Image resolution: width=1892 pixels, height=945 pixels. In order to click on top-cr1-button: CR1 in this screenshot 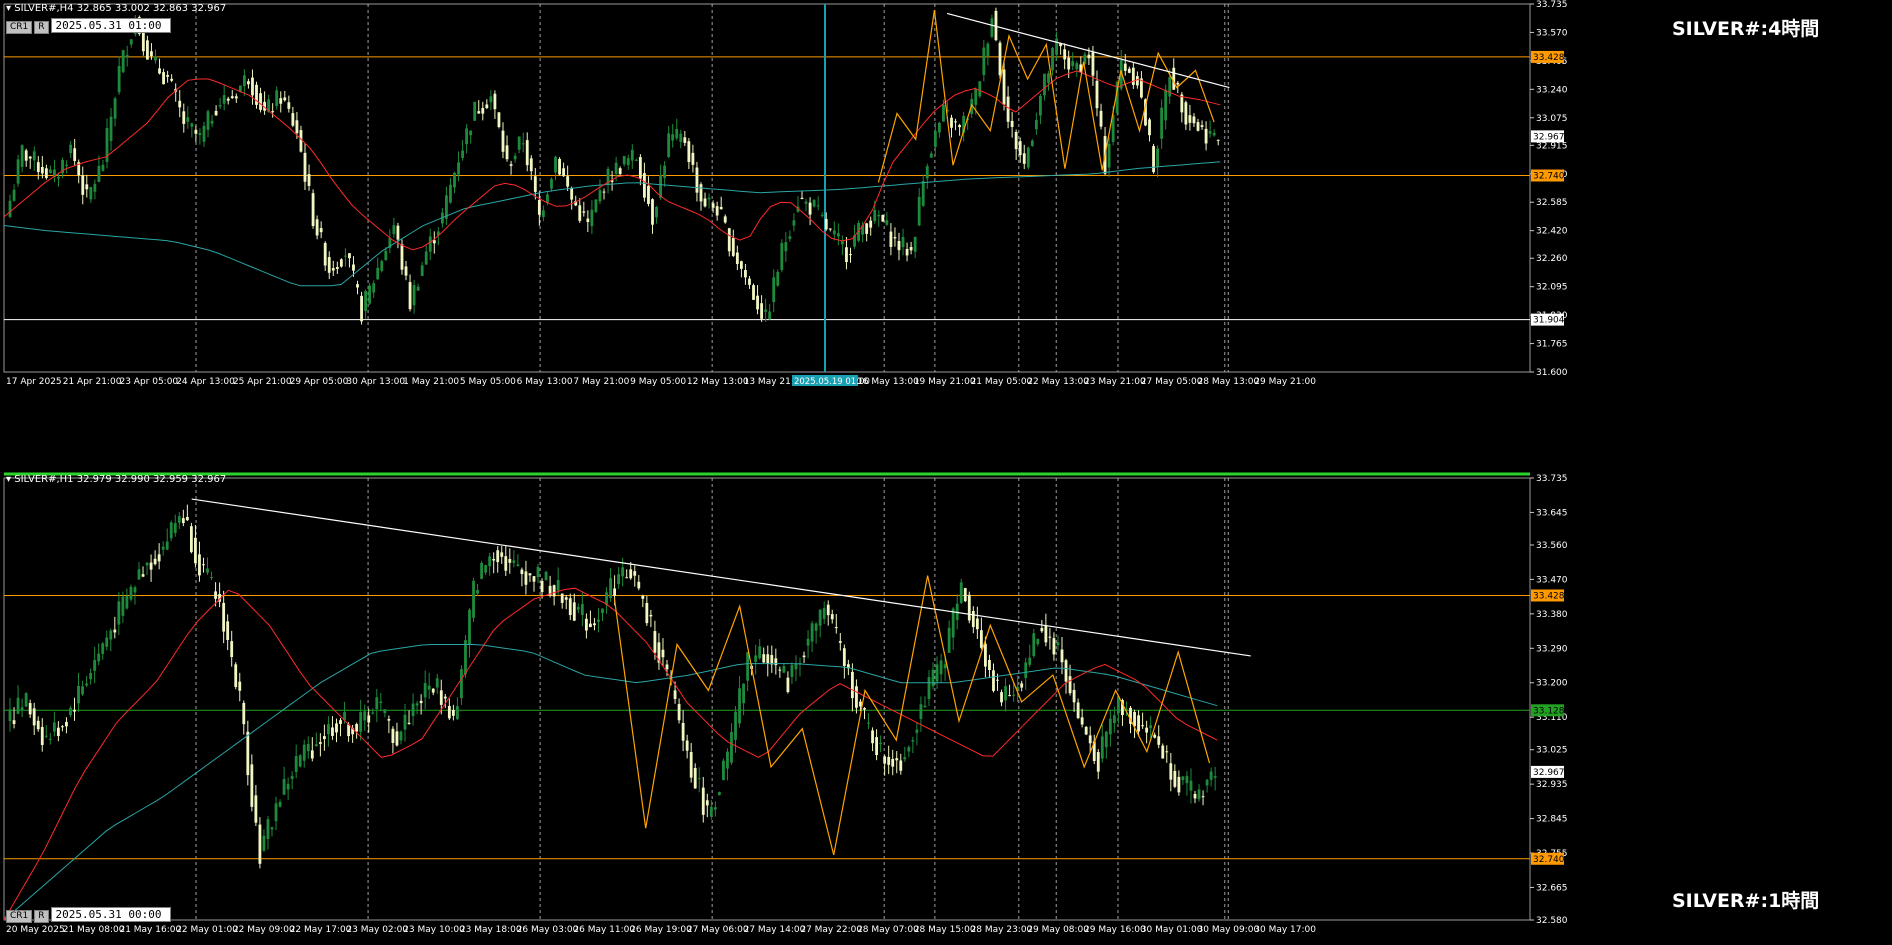, I will do `click(19, 27)`.